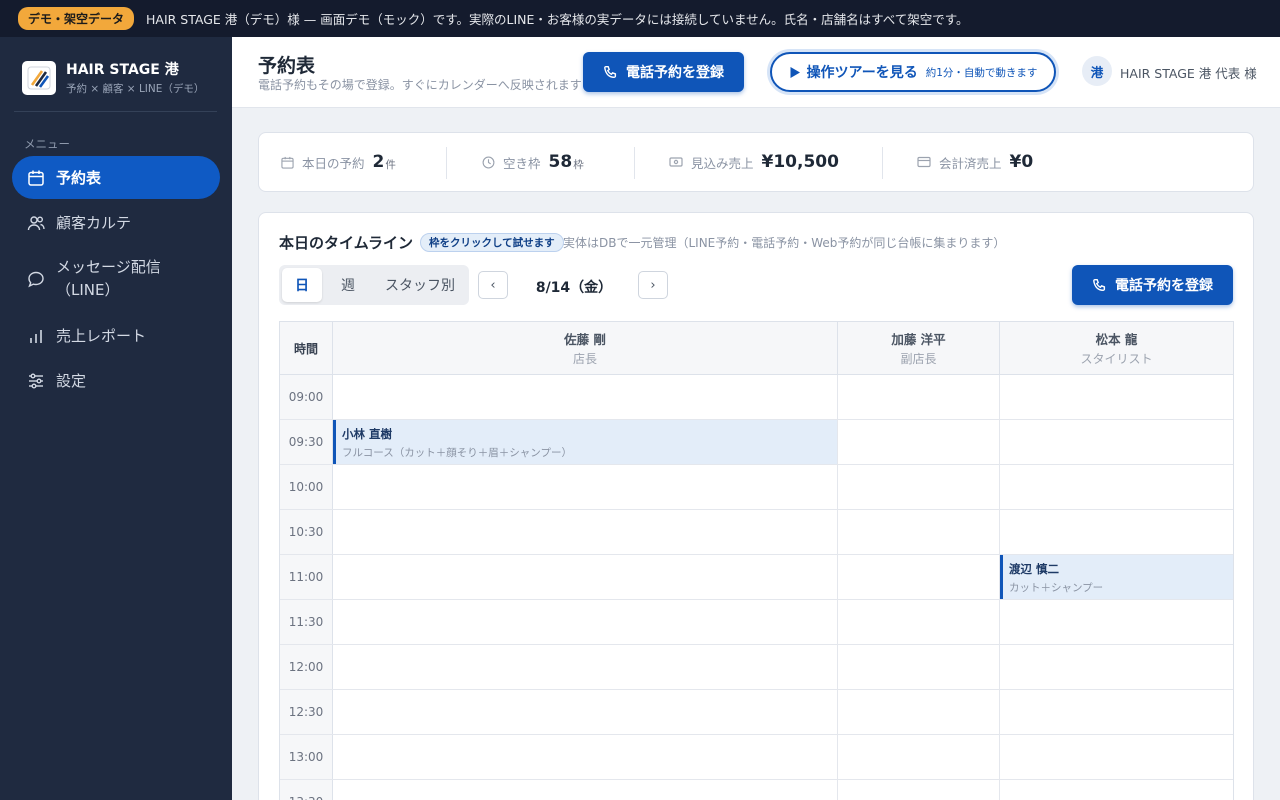  Describe the element at coordinates (420, 85) in the screenshot. I see `page-subtitle: 電話予約もその場で登録。すぐにカレンダーへ反映されます` at that location.